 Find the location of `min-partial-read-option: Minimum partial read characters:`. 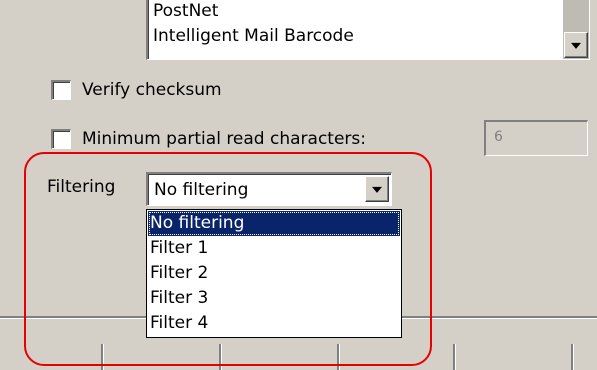

min-partial-read-option: Minimum partial read characters: is located at coordinates (208, 139).